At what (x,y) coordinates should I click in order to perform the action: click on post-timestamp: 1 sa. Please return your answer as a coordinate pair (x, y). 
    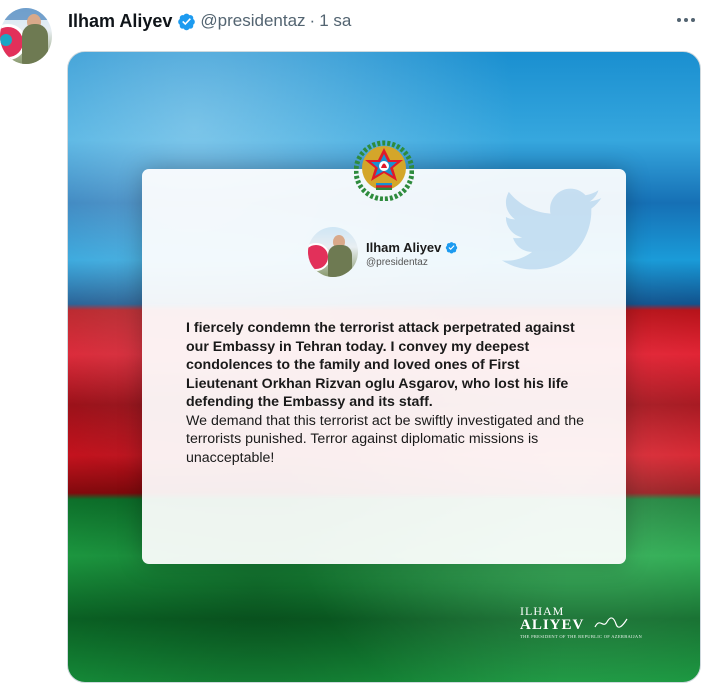
    Looking at the image, I should click on (335, 21).